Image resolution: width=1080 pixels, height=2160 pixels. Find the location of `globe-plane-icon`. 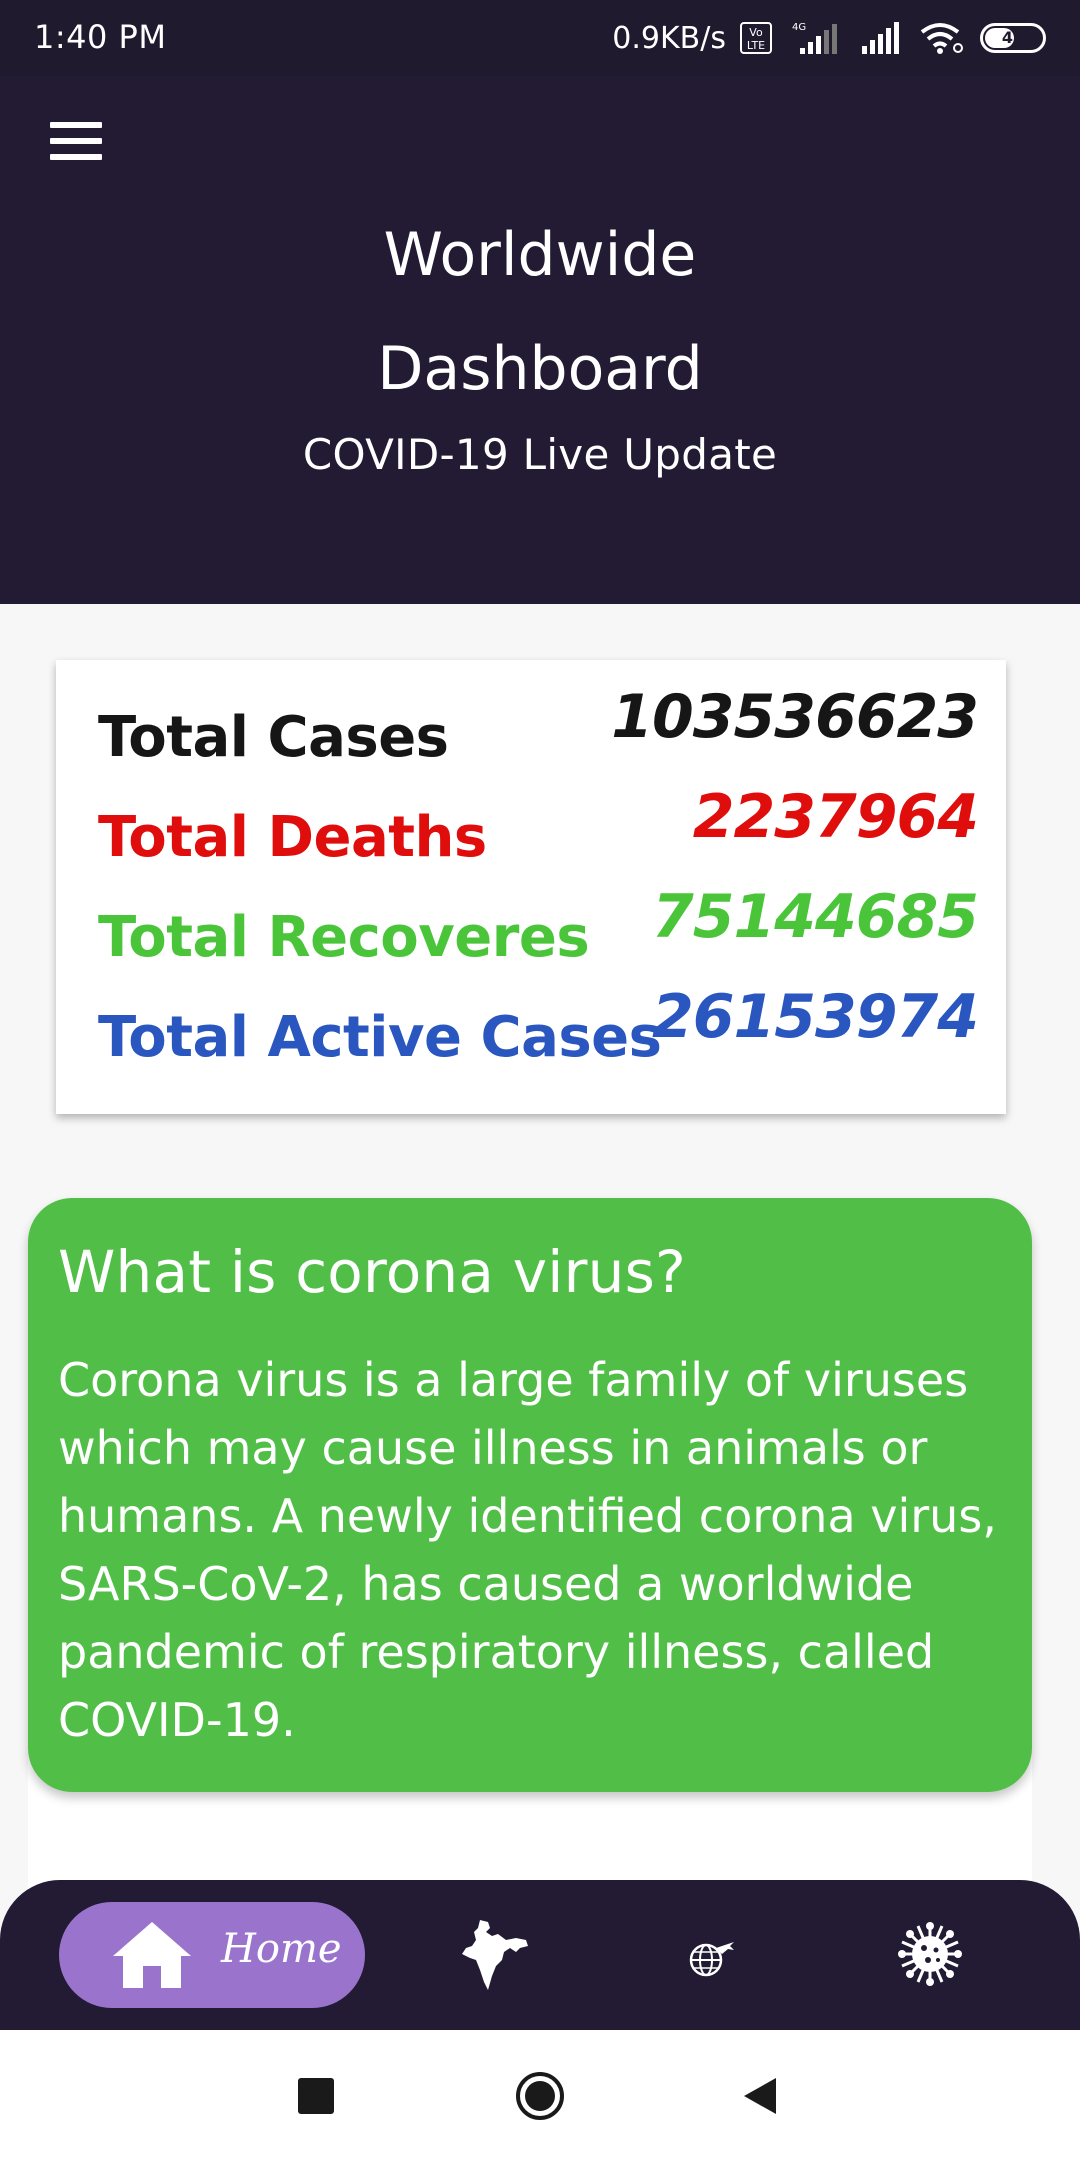

globe-plane-icon is located at coordinates (711, 1959).